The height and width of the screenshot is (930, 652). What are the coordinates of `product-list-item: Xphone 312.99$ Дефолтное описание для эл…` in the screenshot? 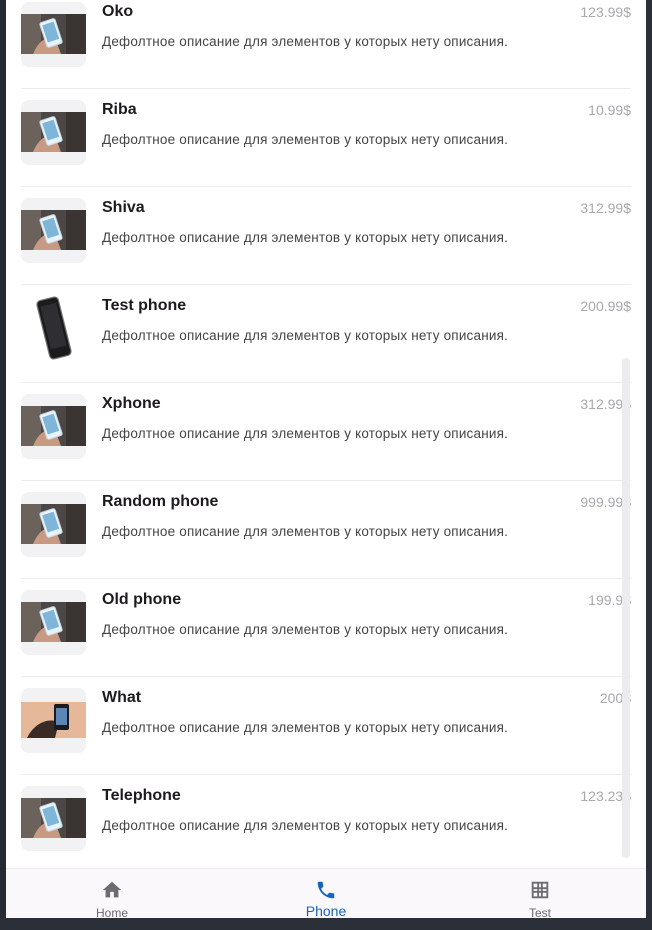 It's located at (326, 432).